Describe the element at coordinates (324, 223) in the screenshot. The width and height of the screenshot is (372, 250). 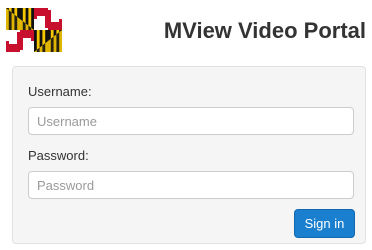
I see `sign-in-button: Sign in` at that location.